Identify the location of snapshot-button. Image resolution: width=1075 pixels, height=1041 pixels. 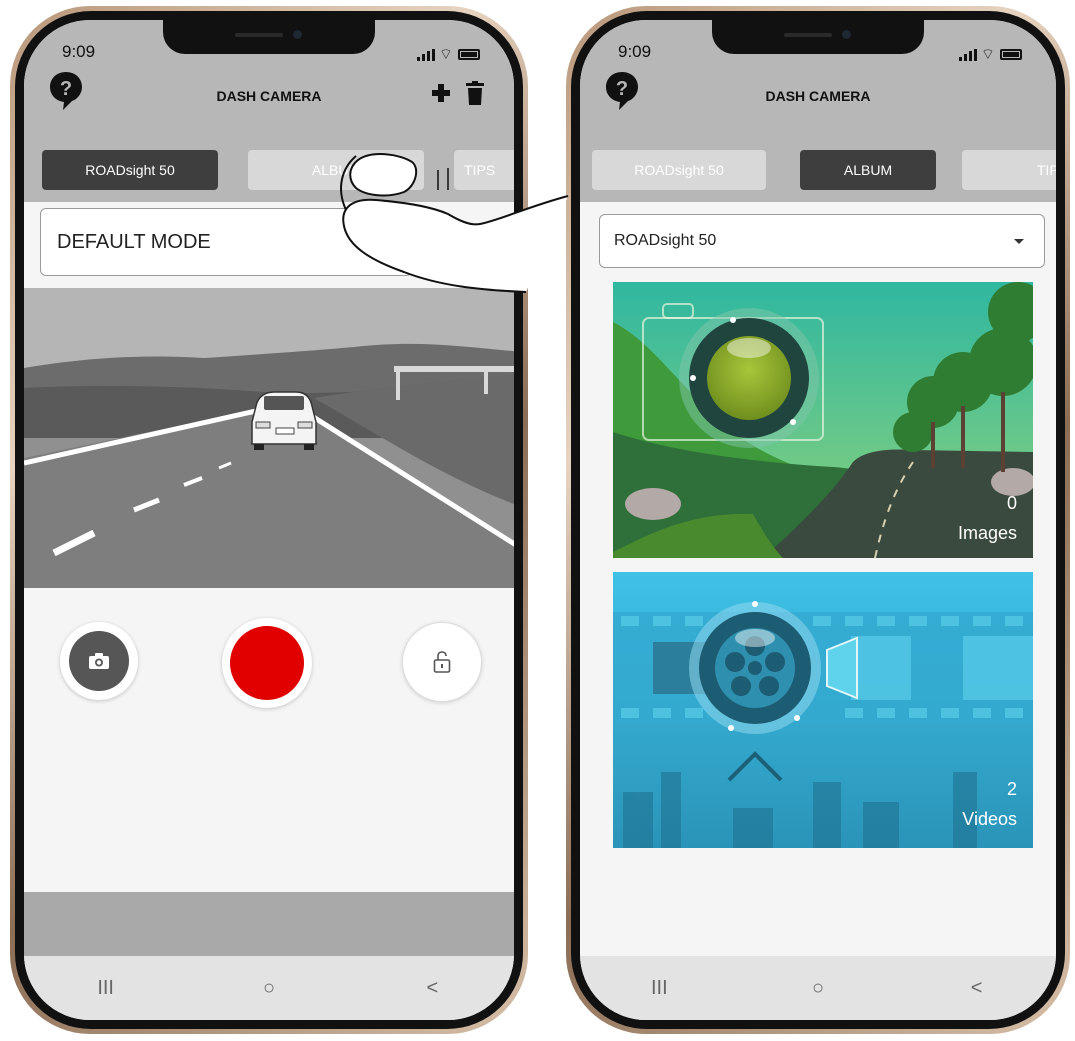
(99, 661).